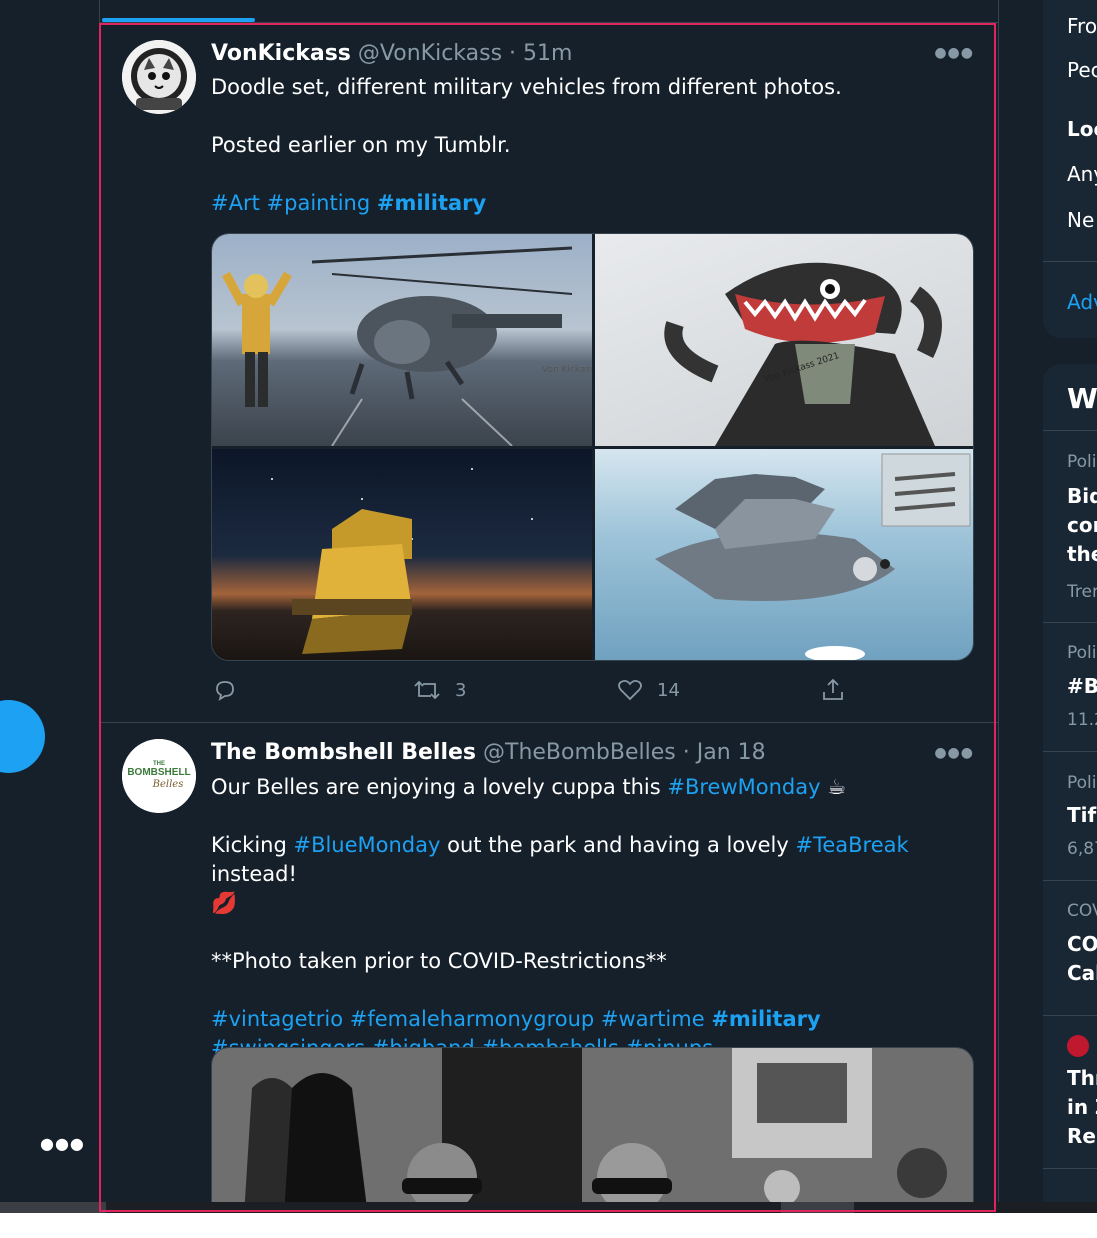 The height and width of the screenshot is (1238, 1097). I want to click on left-sidebar: ●●●, so click(49, 606).